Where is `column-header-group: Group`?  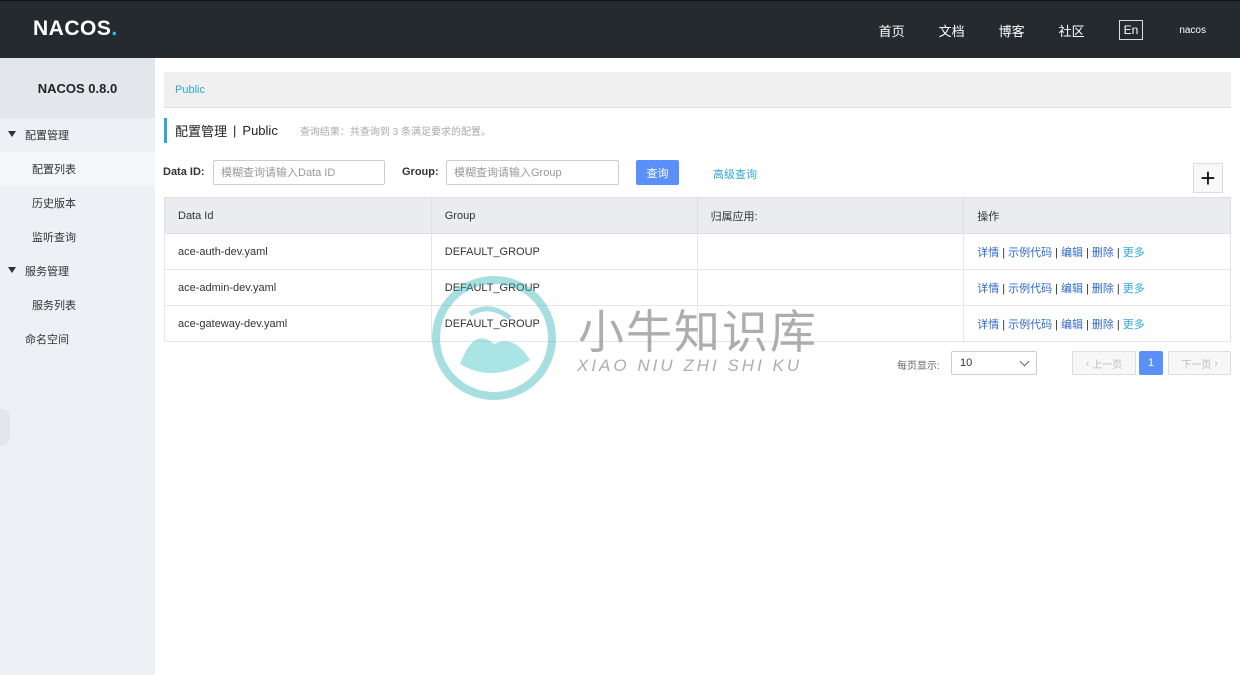
column-header-group: Group is located at coordinates (564, 215).